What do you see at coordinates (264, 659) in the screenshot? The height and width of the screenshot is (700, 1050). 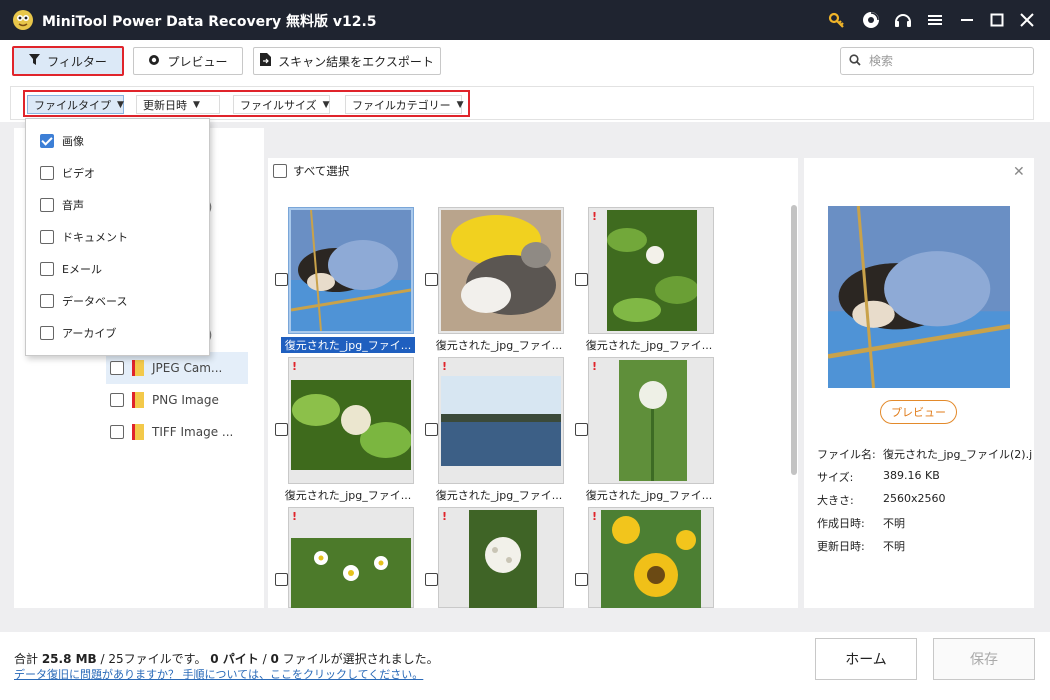 I see `summary-slash: /` at bounding box center [264, 659].